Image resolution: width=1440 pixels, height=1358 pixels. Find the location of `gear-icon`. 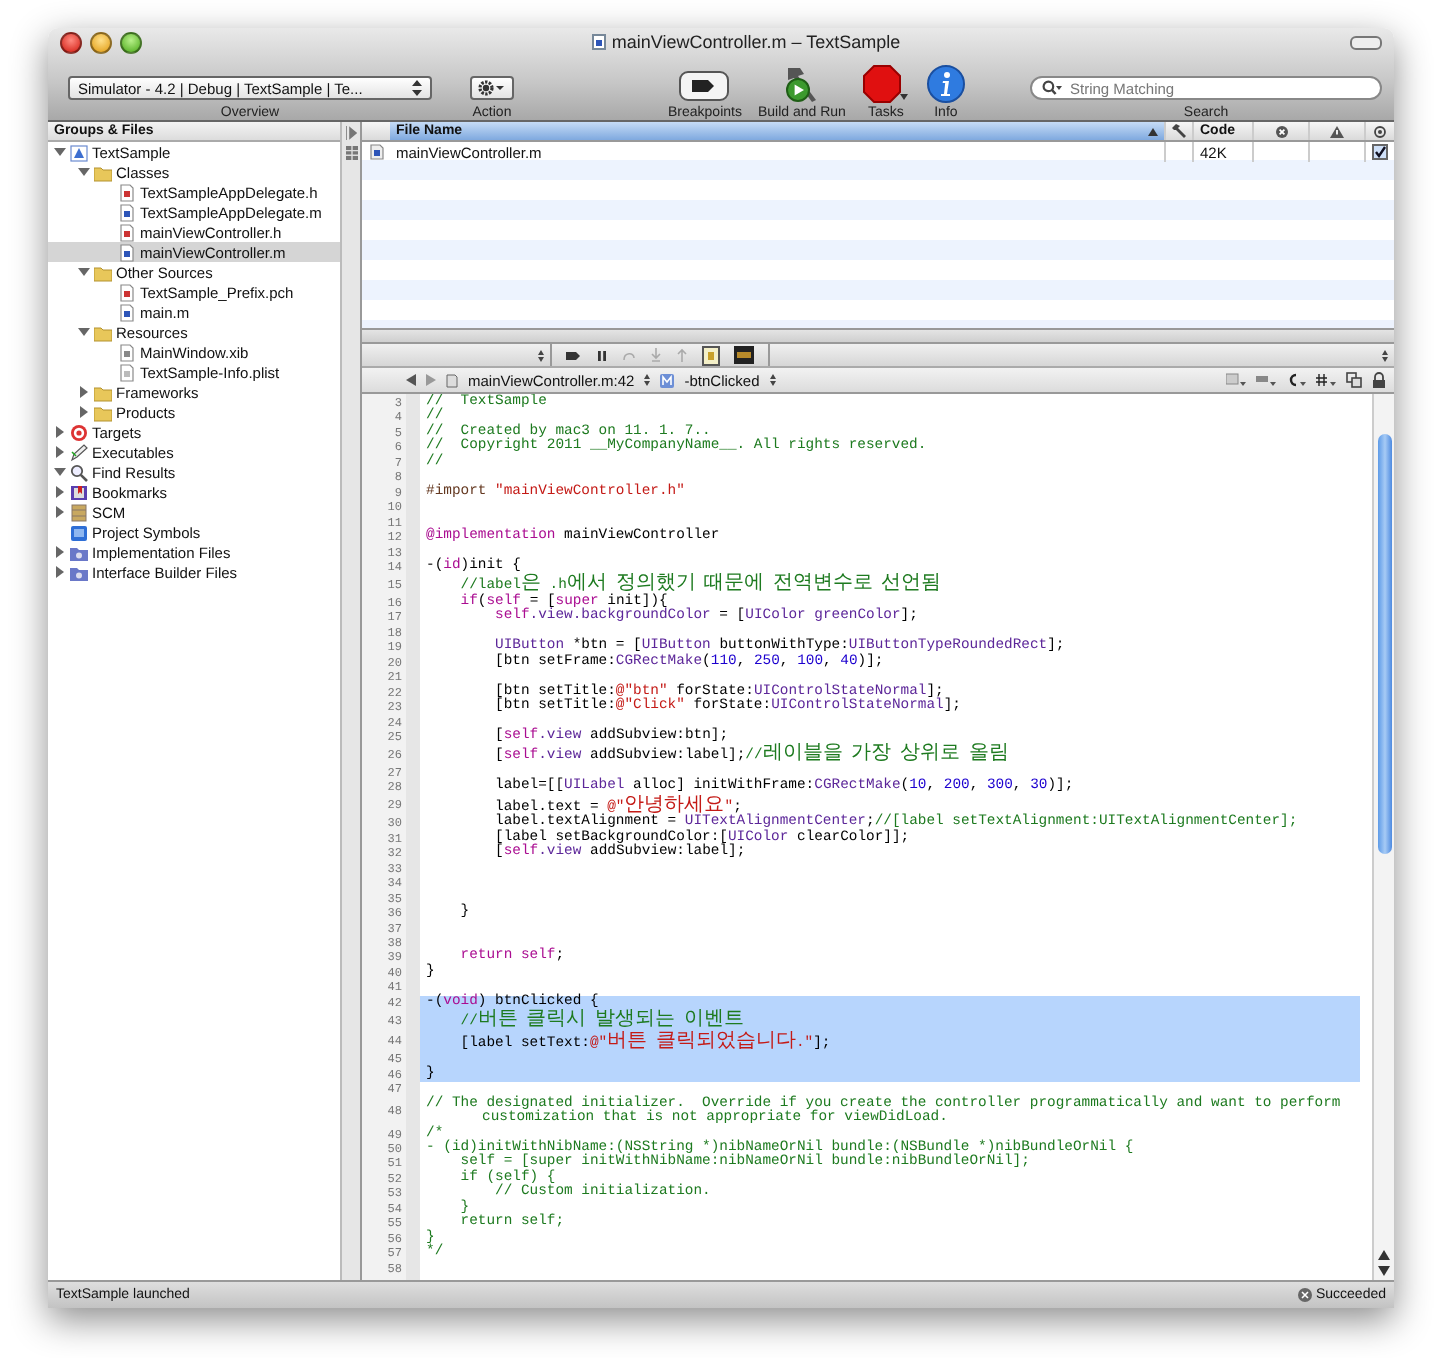

gear-icon is located at coordinates (492, 88).